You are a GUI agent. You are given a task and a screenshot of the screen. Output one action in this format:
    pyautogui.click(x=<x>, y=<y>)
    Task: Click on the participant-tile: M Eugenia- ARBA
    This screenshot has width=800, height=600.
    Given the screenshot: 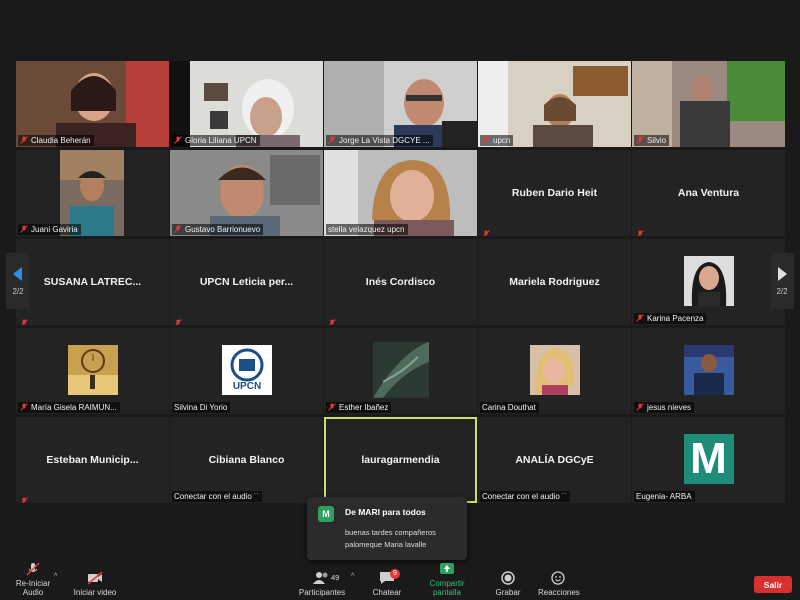 What is the action you would take?
    pyautogui.click(x=708, y=460)
    